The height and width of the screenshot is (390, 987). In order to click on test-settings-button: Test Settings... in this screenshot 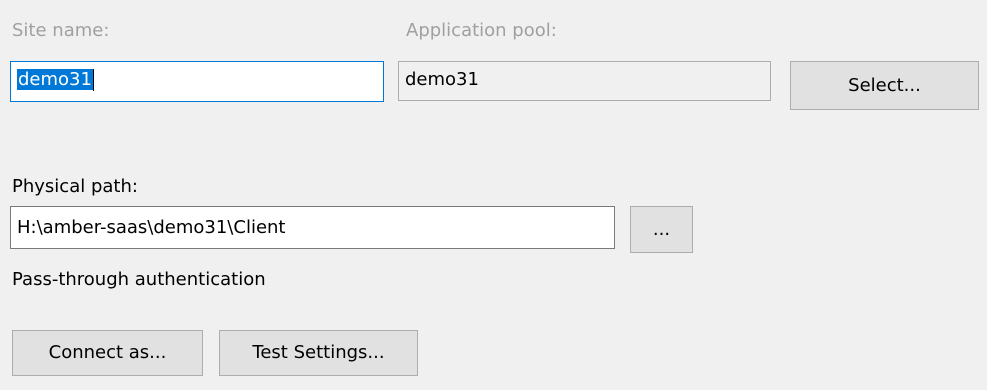, I will do `click(318, 353)`.